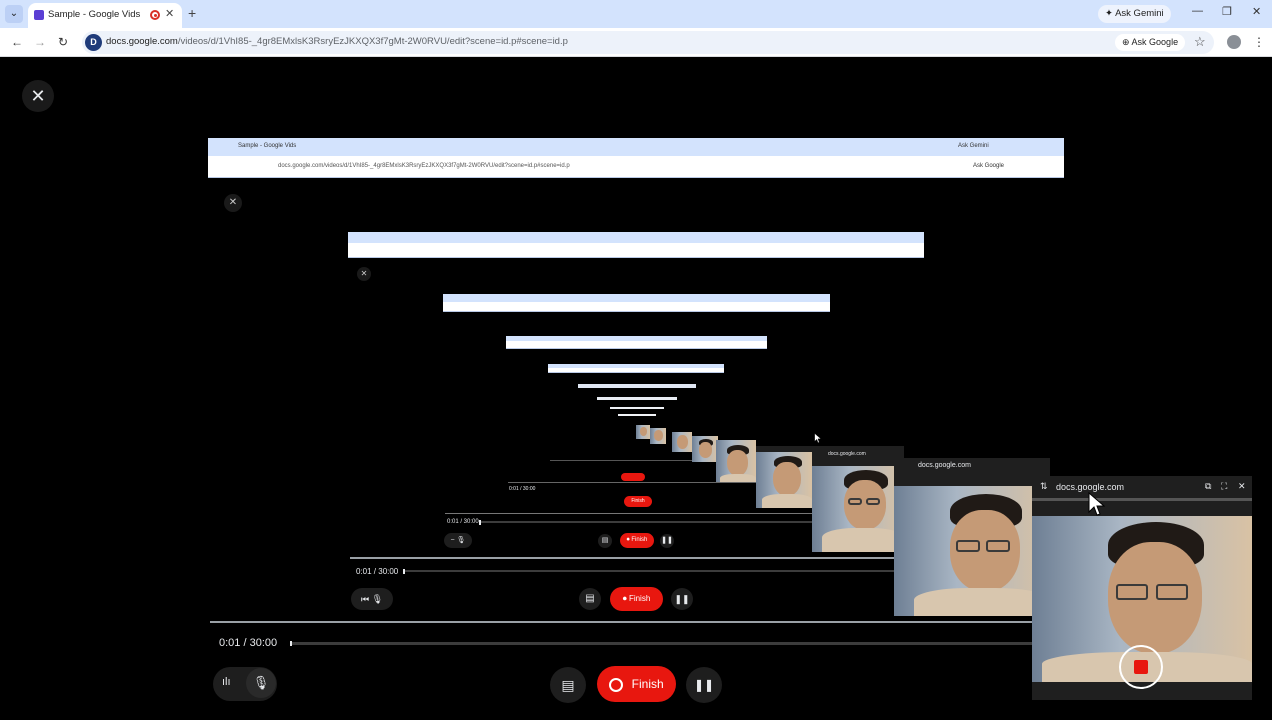  Describe the element at coordinates (972, 537) in the screenshot. I see `pip-preview-1: docs.google.com` at that location.